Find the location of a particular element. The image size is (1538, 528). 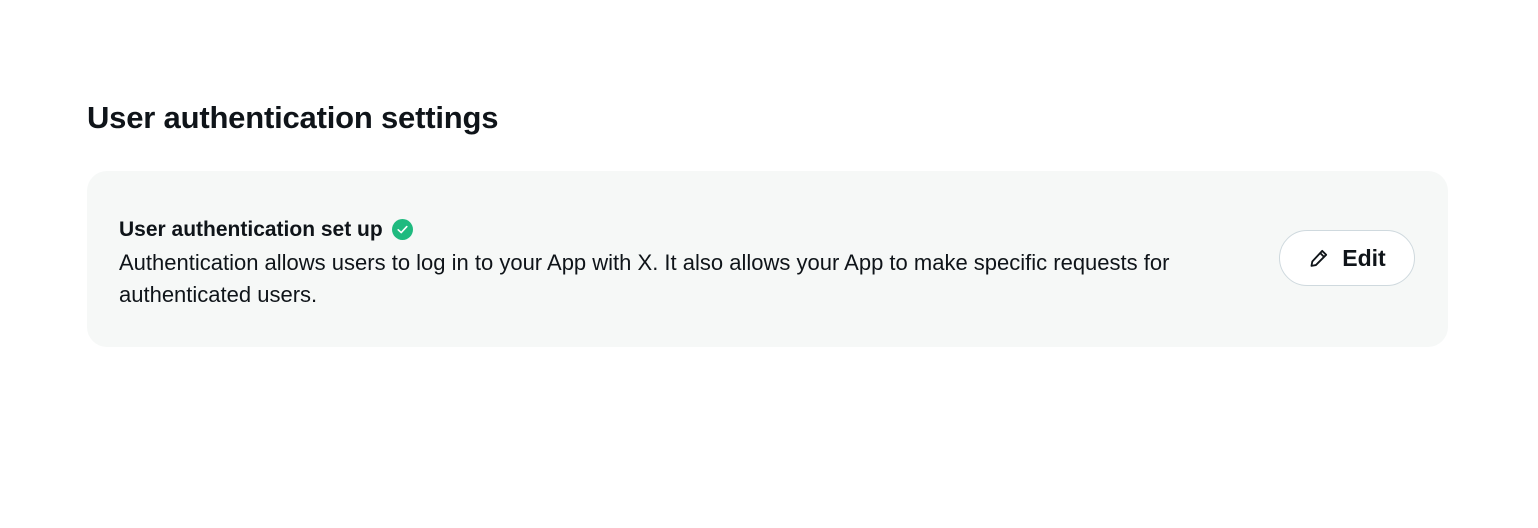

status-label: User authentication set up is located at coordinates (251, 229).